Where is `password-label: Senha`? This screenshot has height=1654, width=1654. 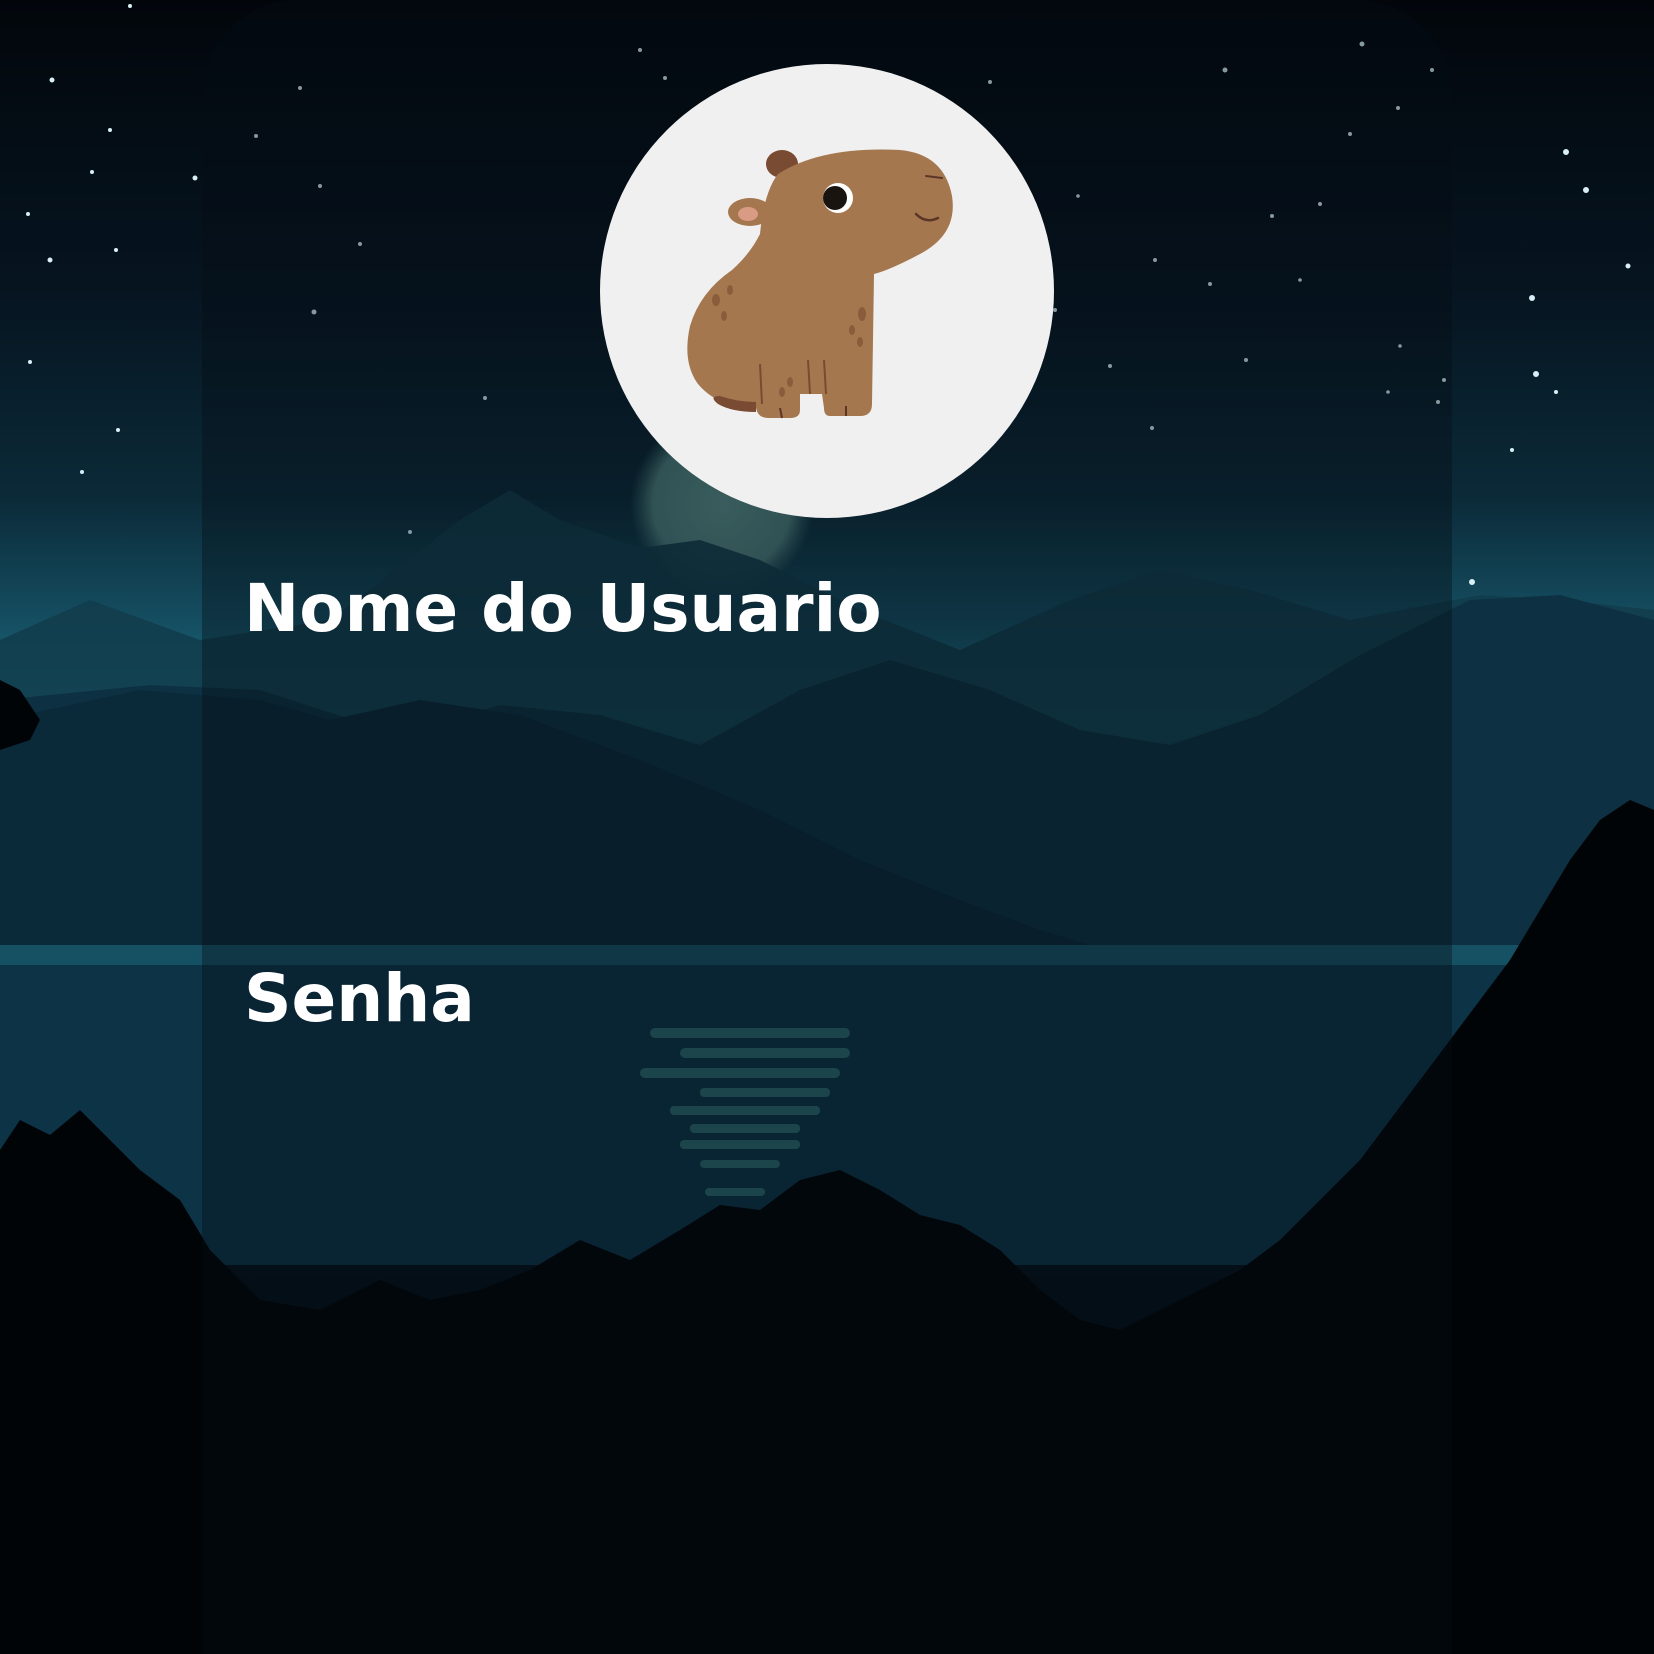 password-label: Senha is located at coordinates (359, 998).